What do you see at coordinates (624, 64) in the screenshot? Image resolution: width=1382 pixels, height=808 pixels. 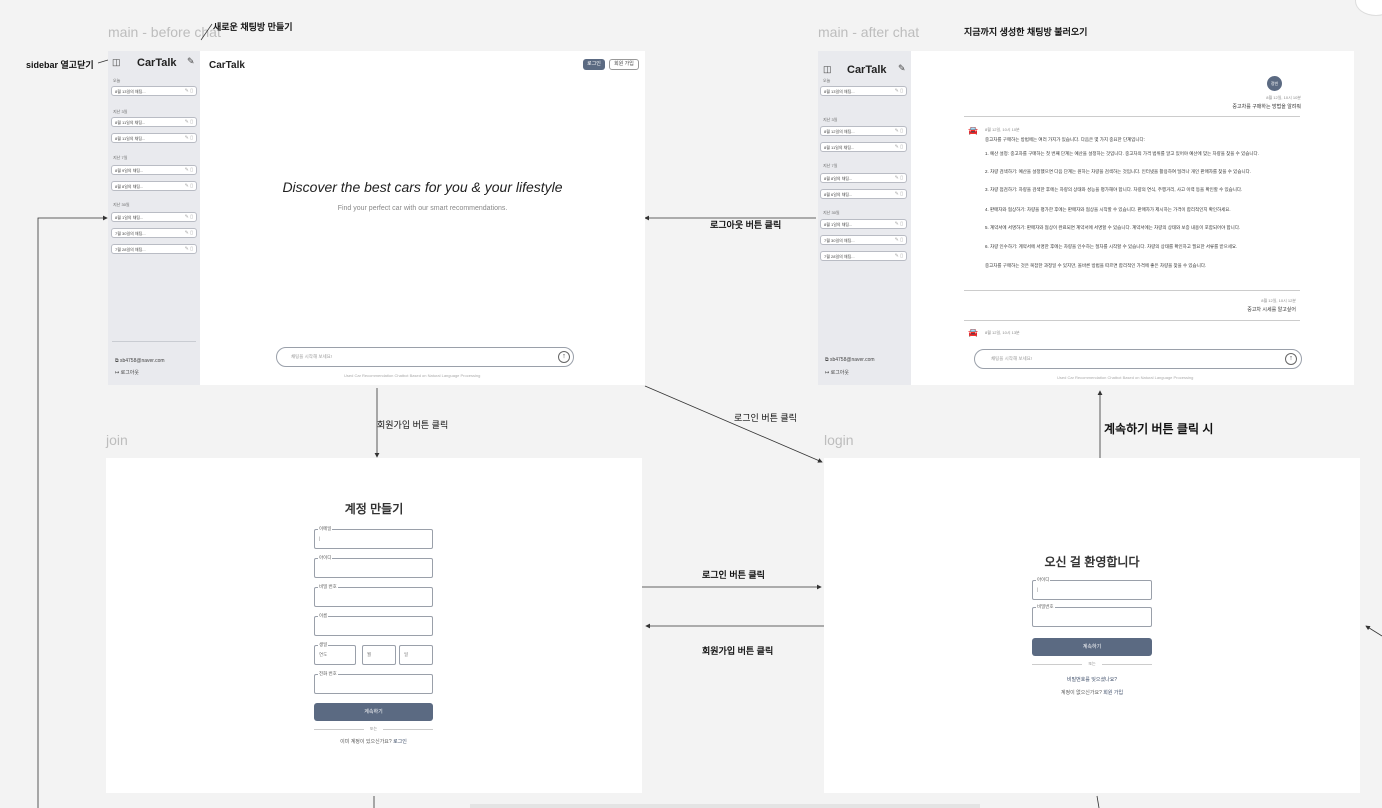 I see `signup-button: 회원 가입` at bounding box center [624, 64].